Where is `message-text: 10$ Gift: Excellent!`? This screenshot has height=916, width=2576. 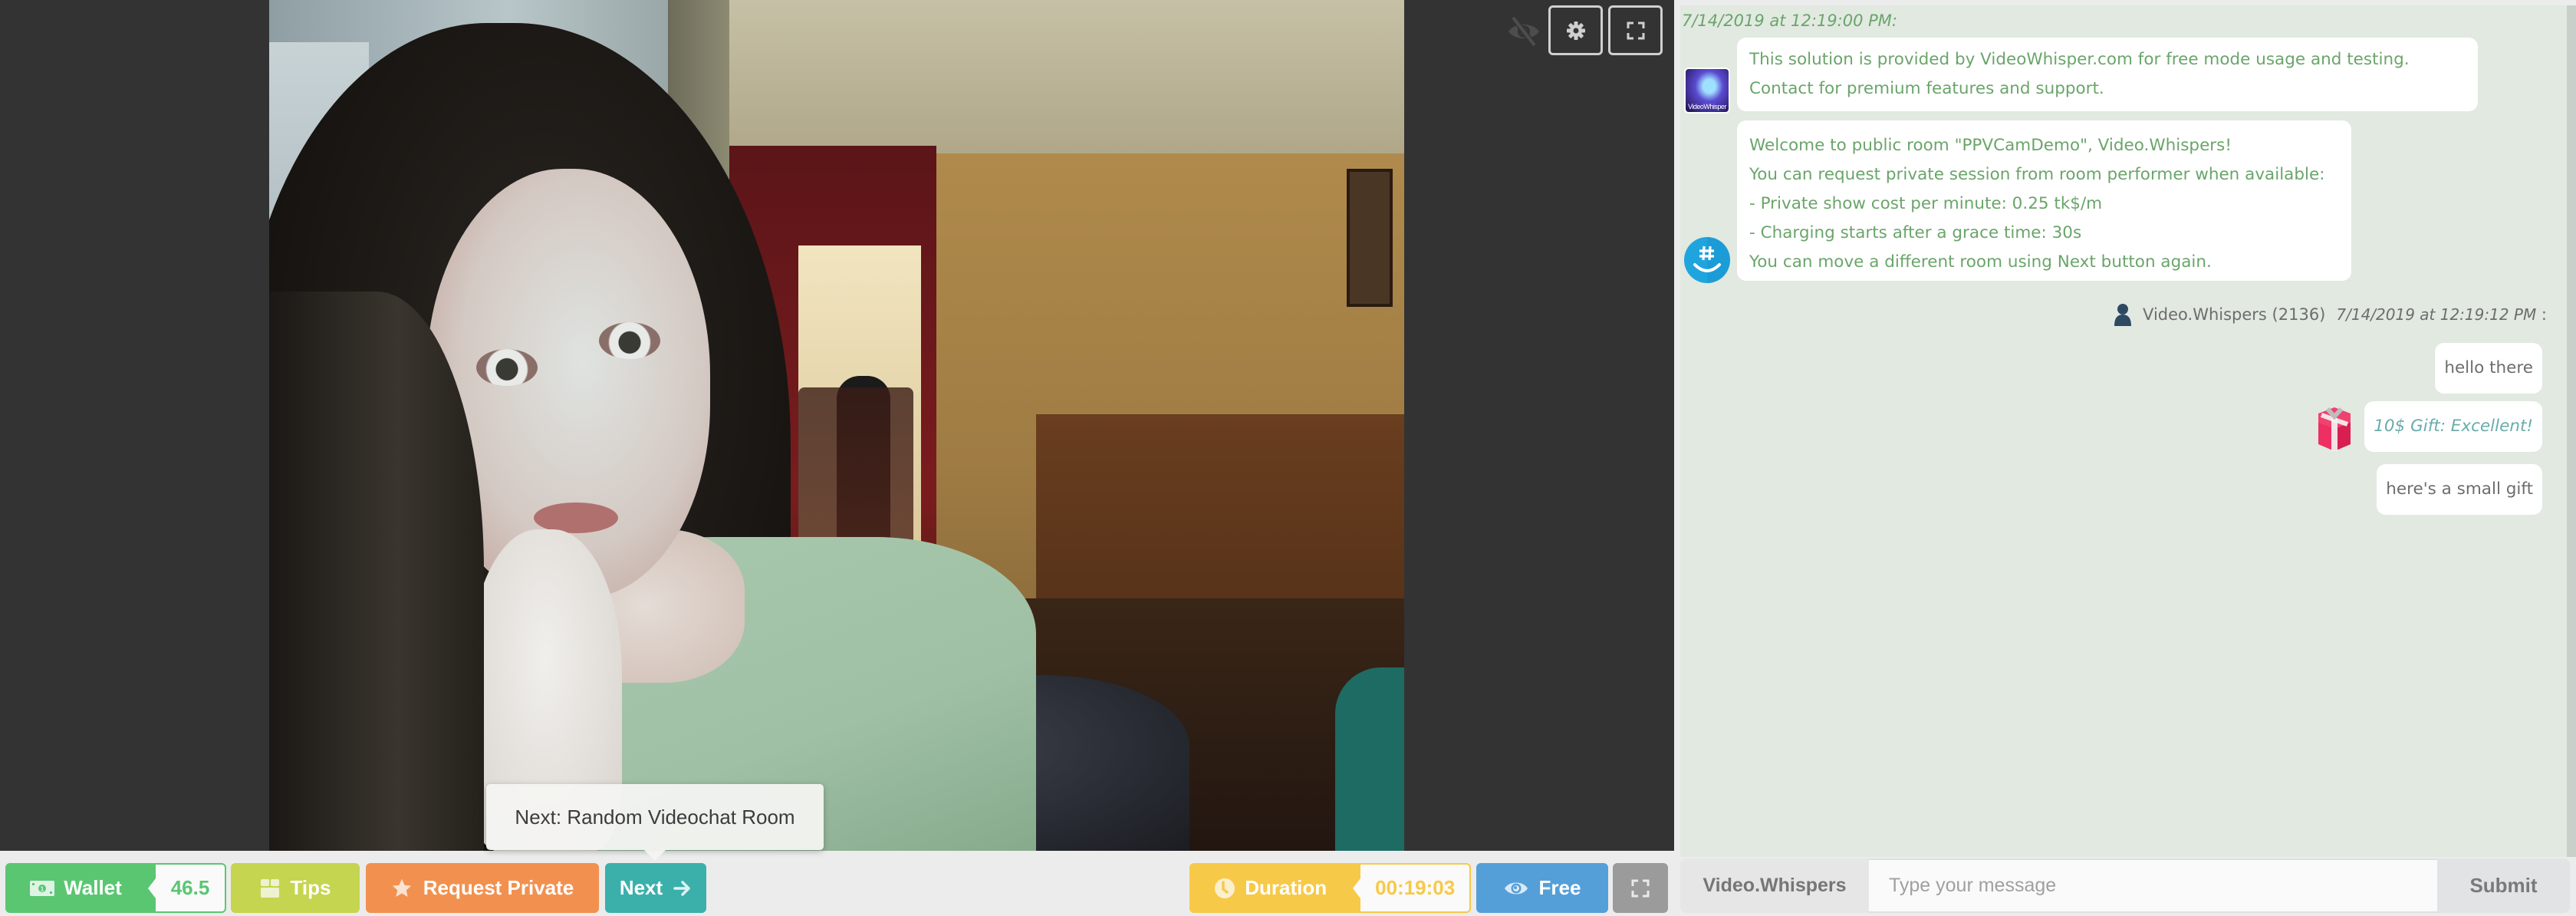
message-text: 10$ Gift: Excellent! is located at coordinates (2453, 426).